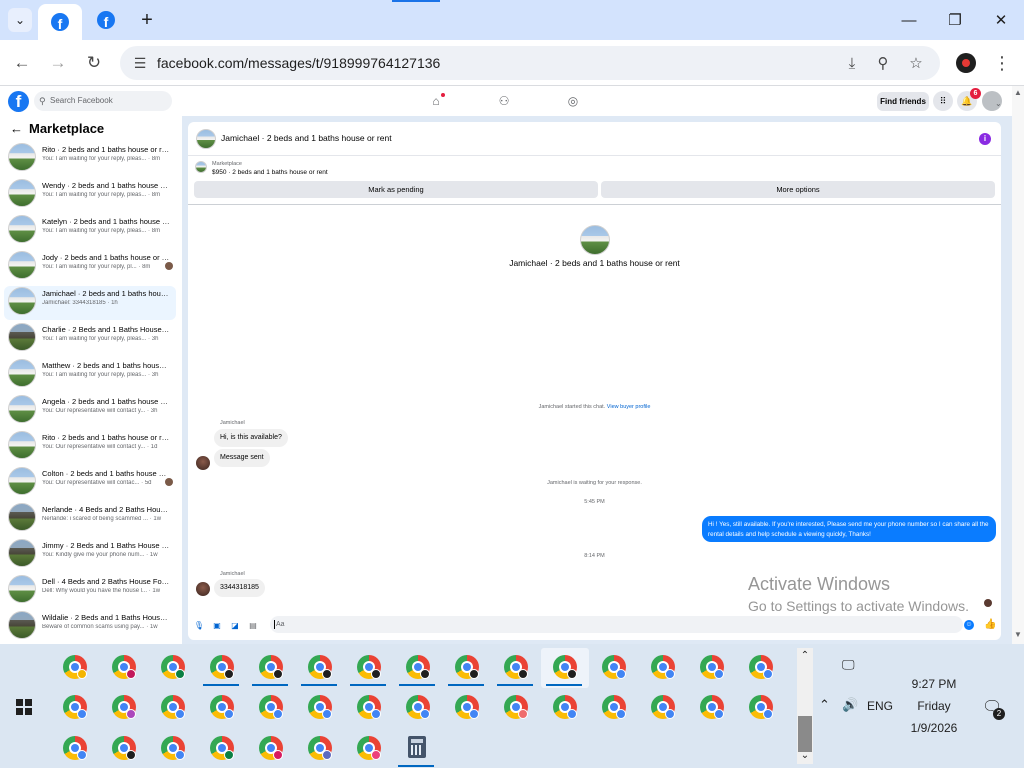  What do you see at coordinates (943, 101) in the screenshot?
I see `menu-grid-icon: ⠿` at bounding box center [943, 101].